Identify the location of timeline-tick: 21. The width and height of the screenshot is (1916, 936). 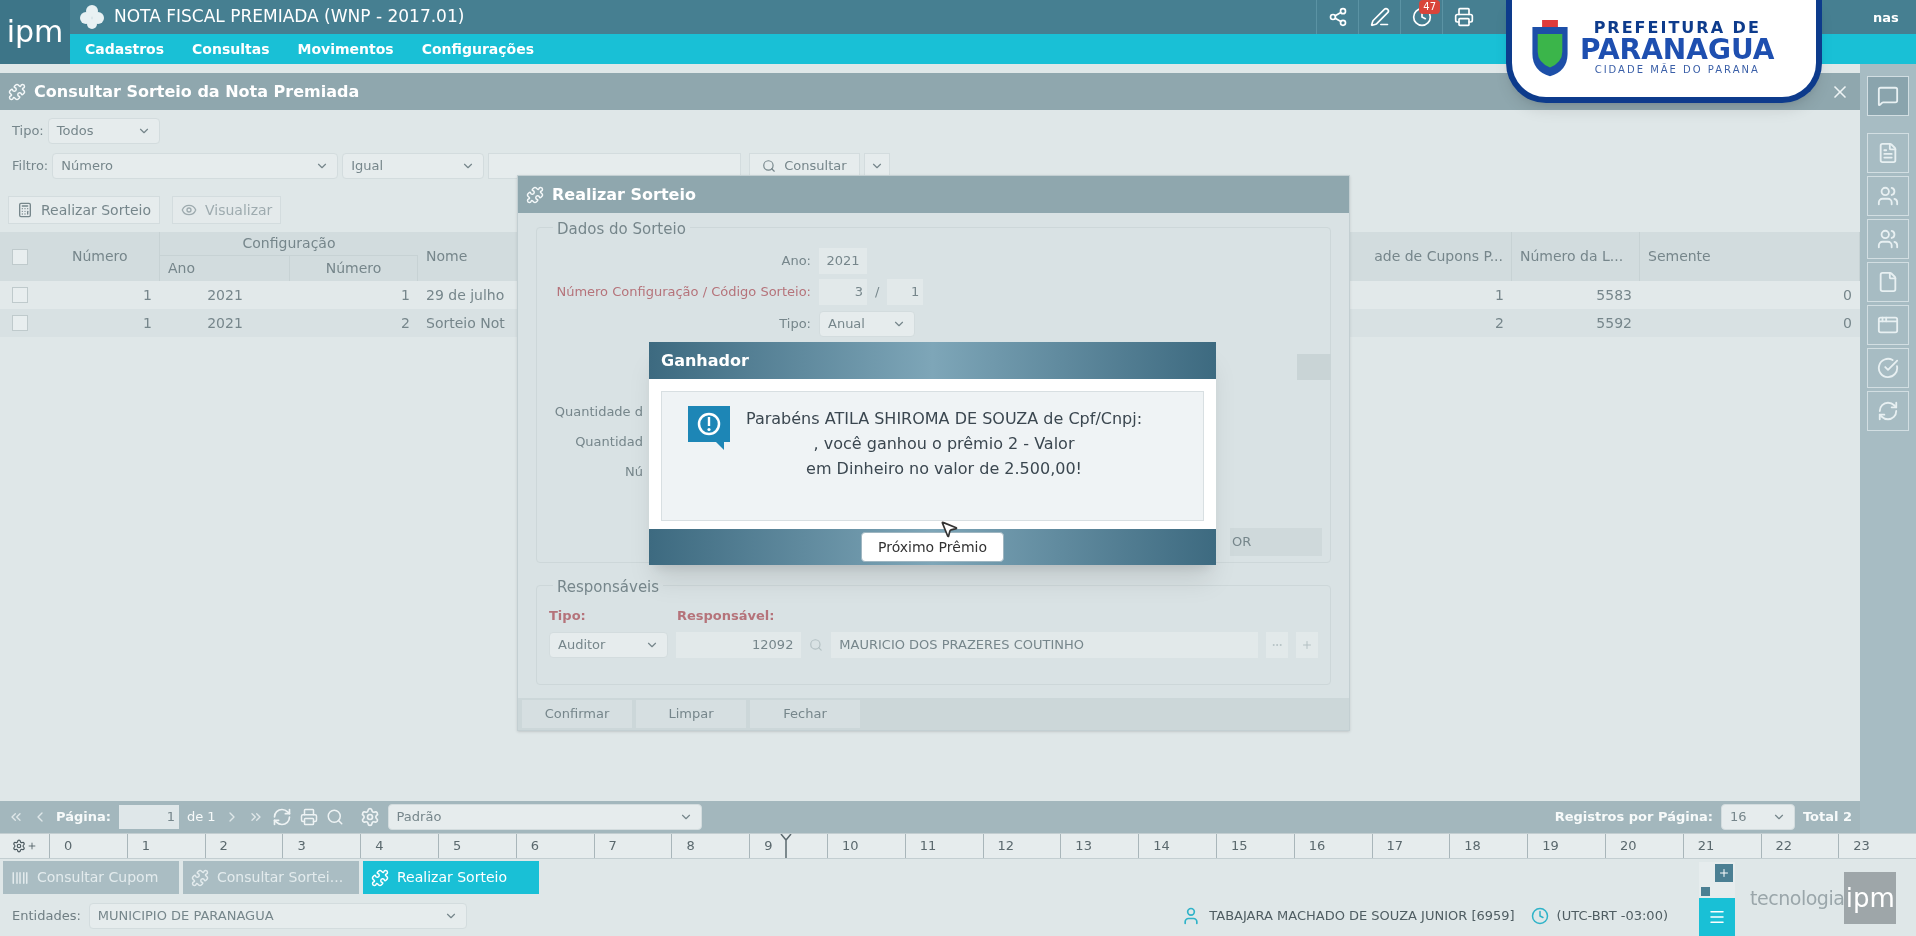
(1706, 846).